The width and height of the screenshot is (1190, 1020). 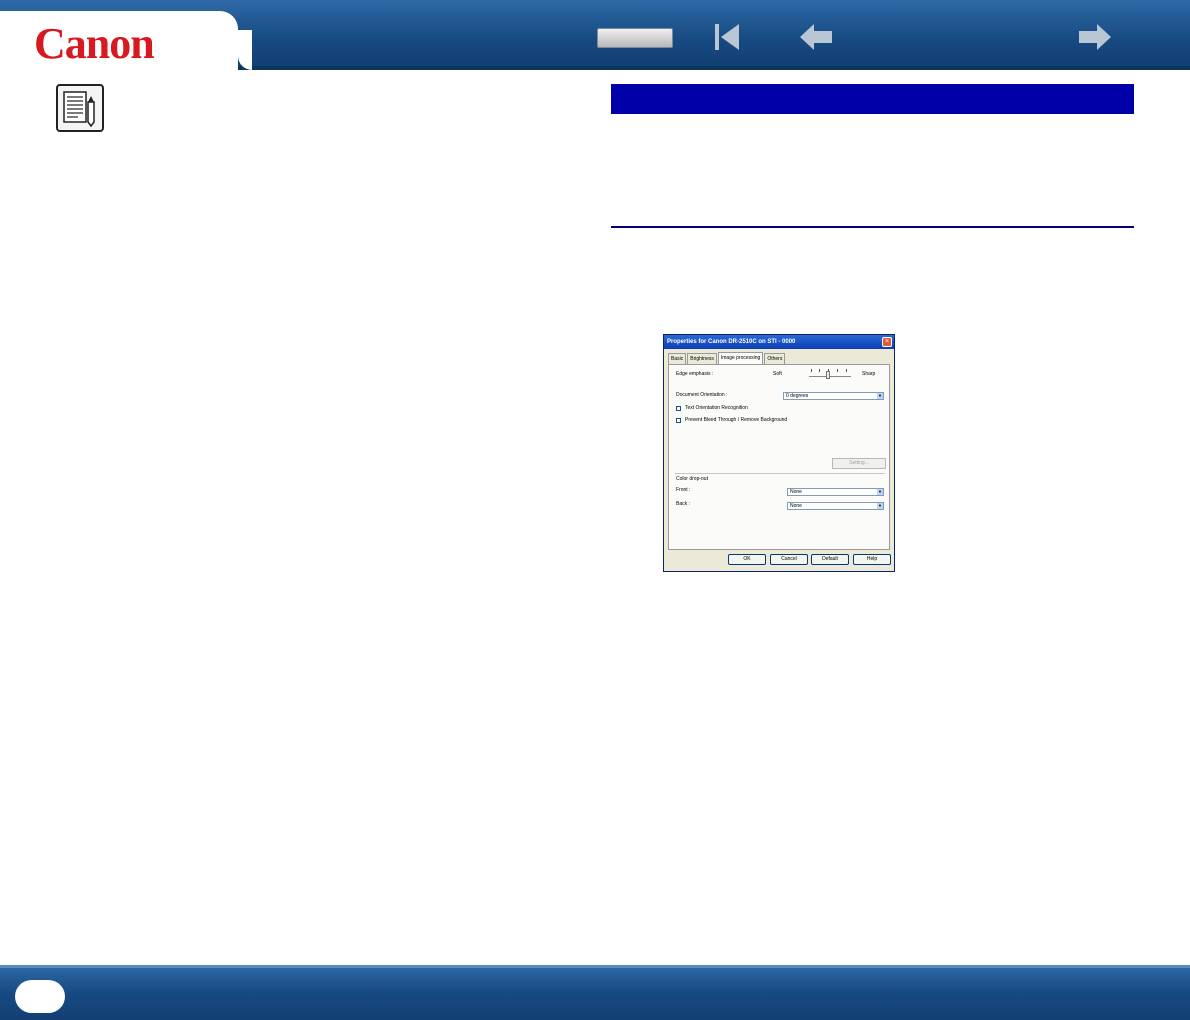 I want to click on edge-emphasis-label: Edge emphasis :, so click(x=695, y=374).